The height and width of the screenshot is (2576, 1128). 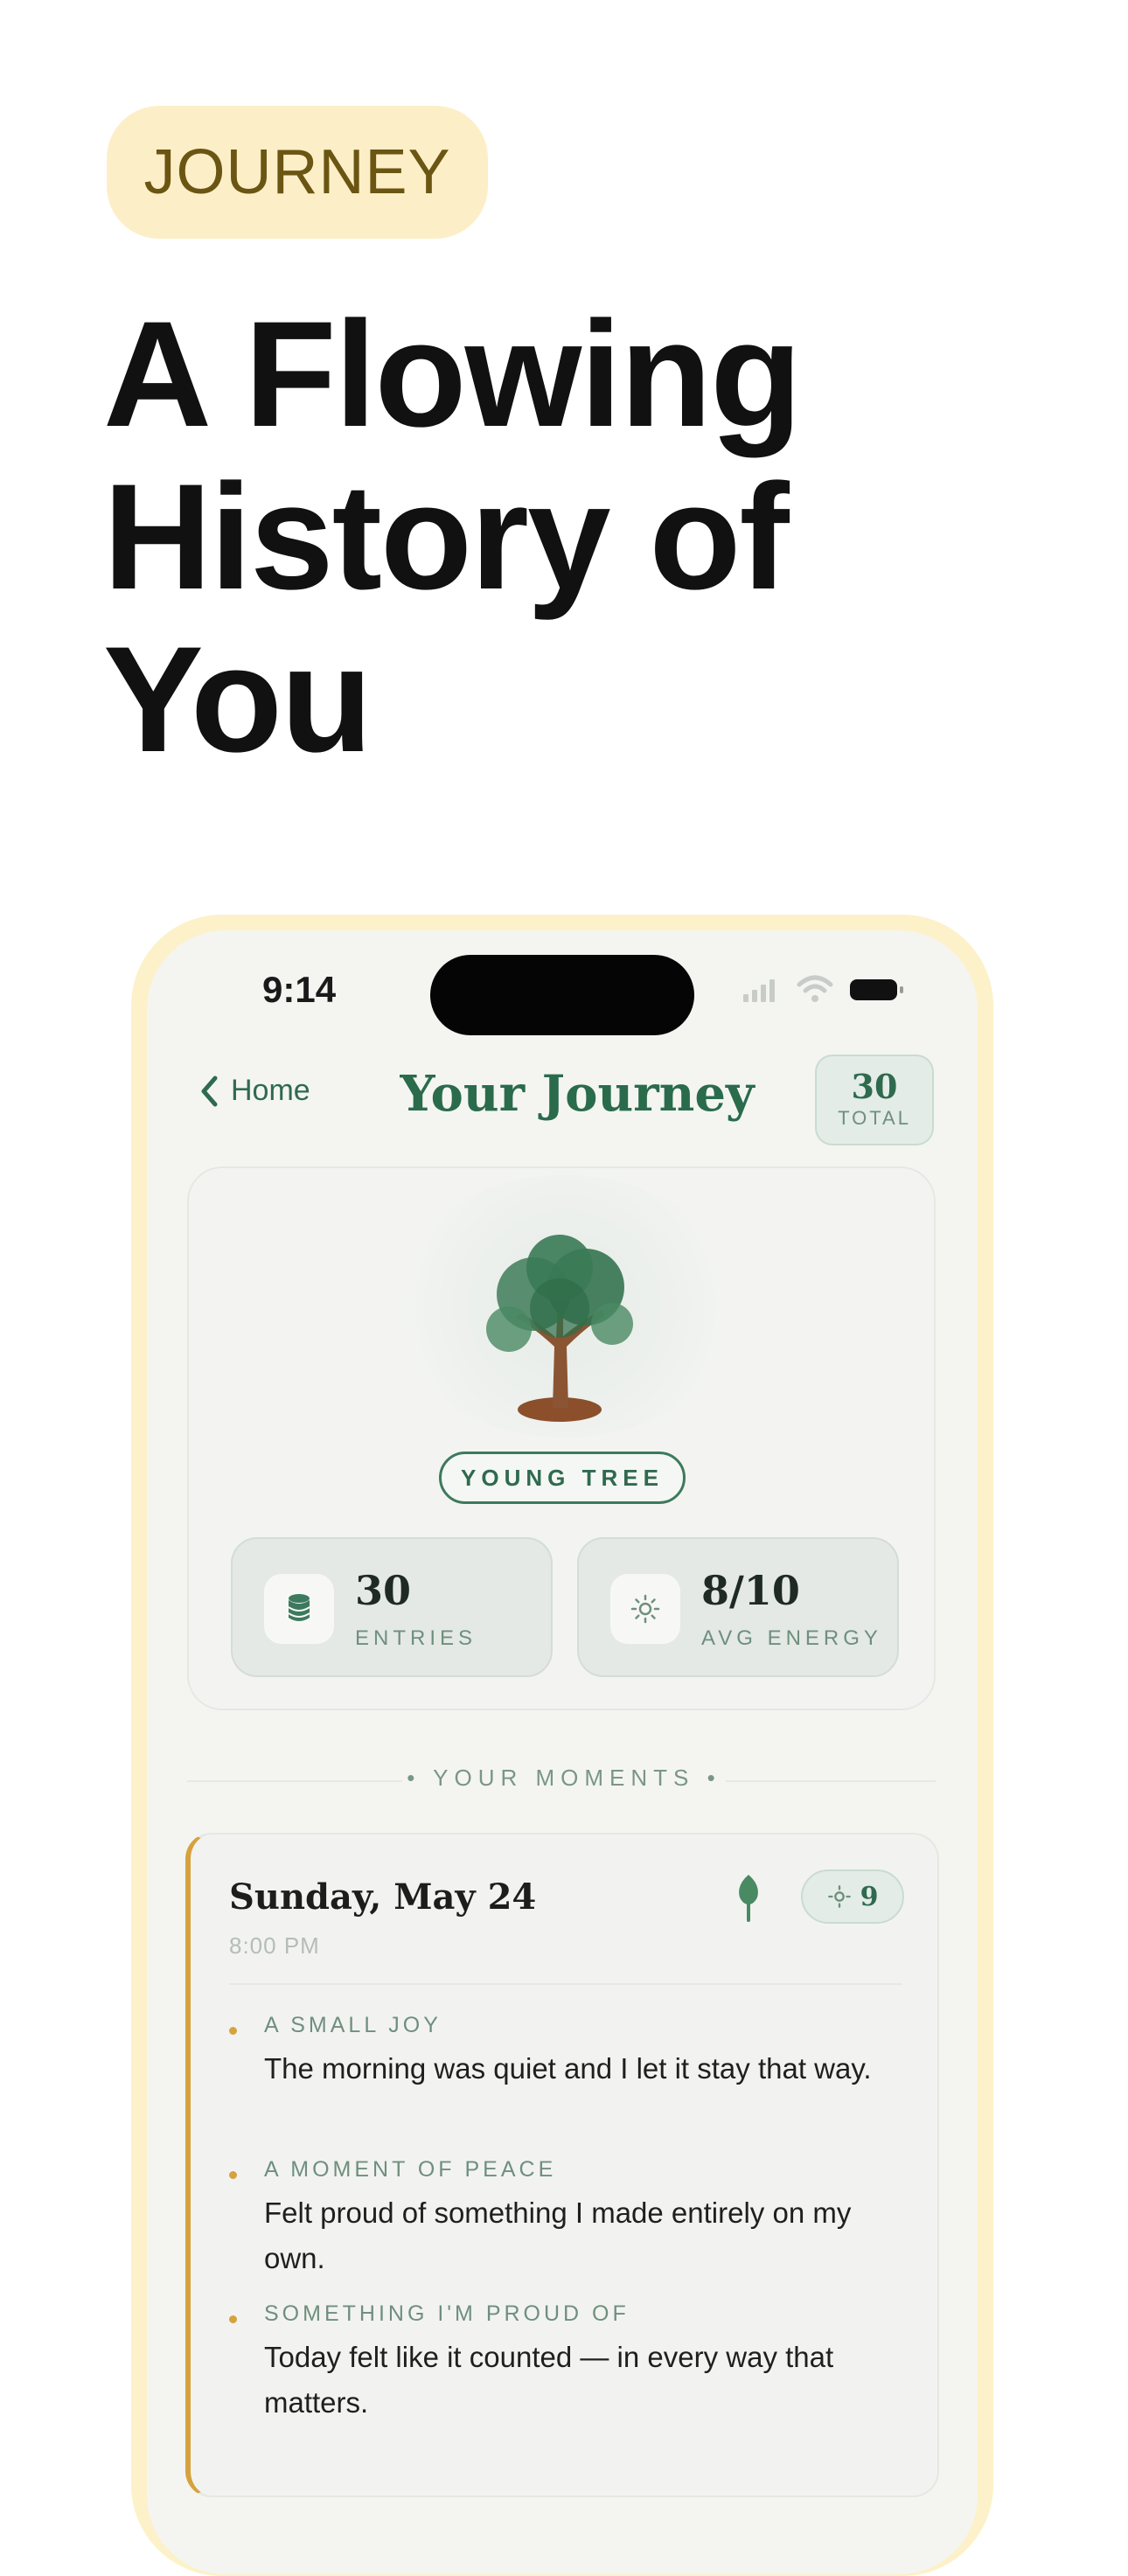 What do you see at coordinates (562, 1478) in the screenshot?
I see `tree-stage-label: YOUNG TREE` at bounding box center [562, 1478].